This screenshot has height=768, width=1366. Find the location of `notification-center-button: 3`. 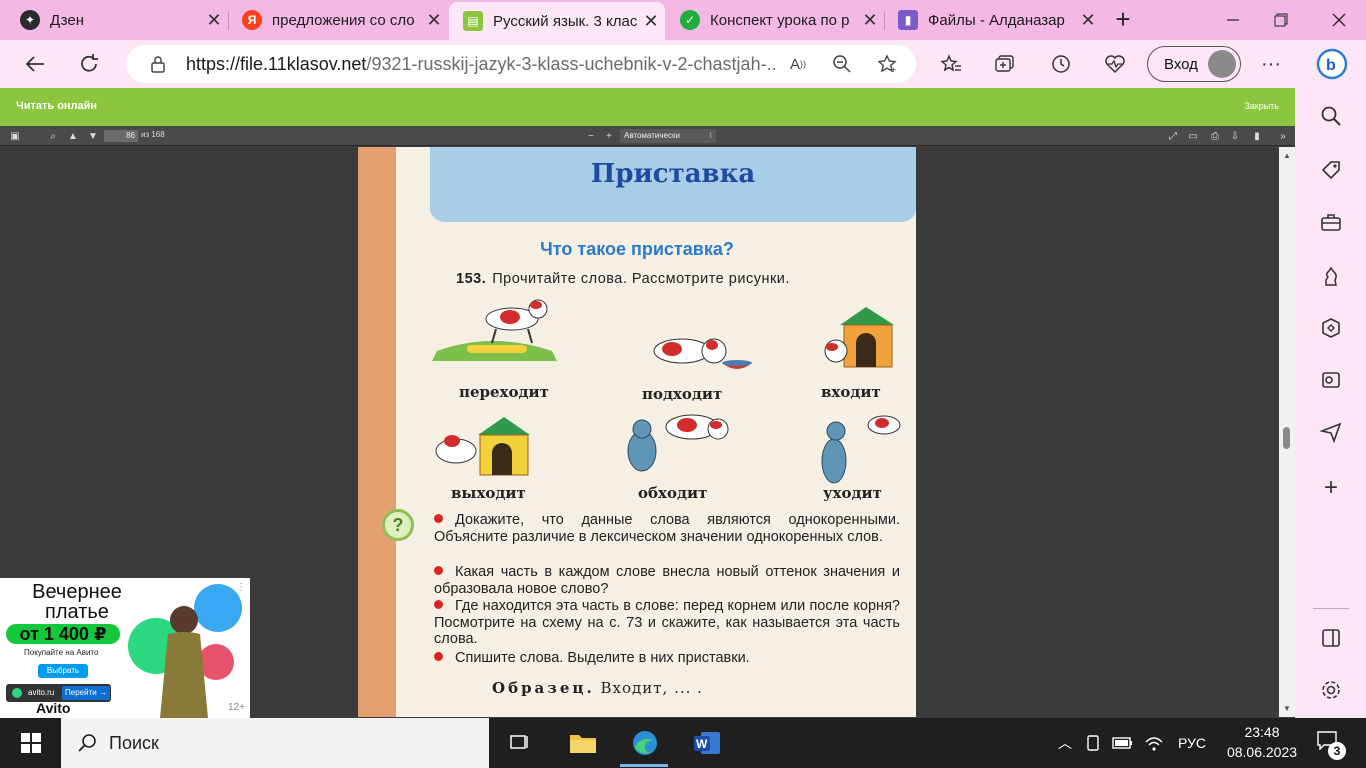

notification-center-button: 3 is located at coordinates (1331, 745).